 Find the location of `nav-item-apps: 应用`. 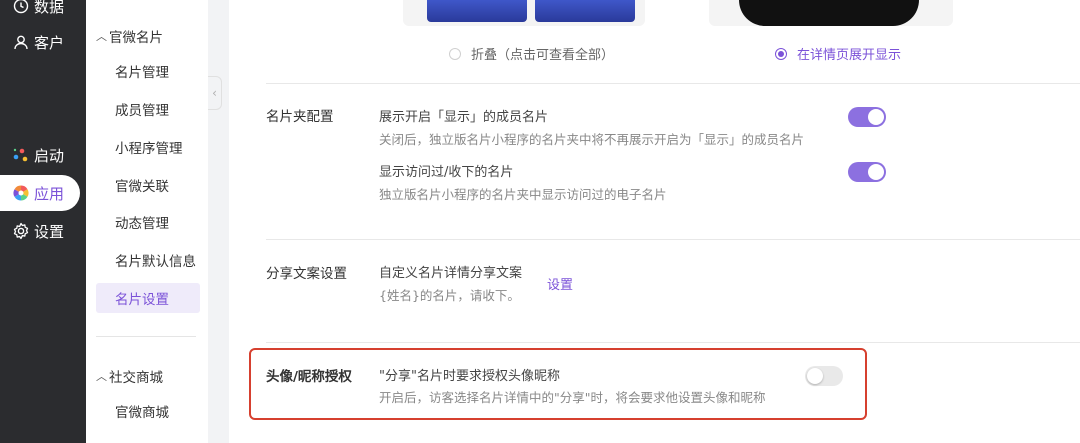

nav-item-apps: 应用 is located at coordinates (40, 193).